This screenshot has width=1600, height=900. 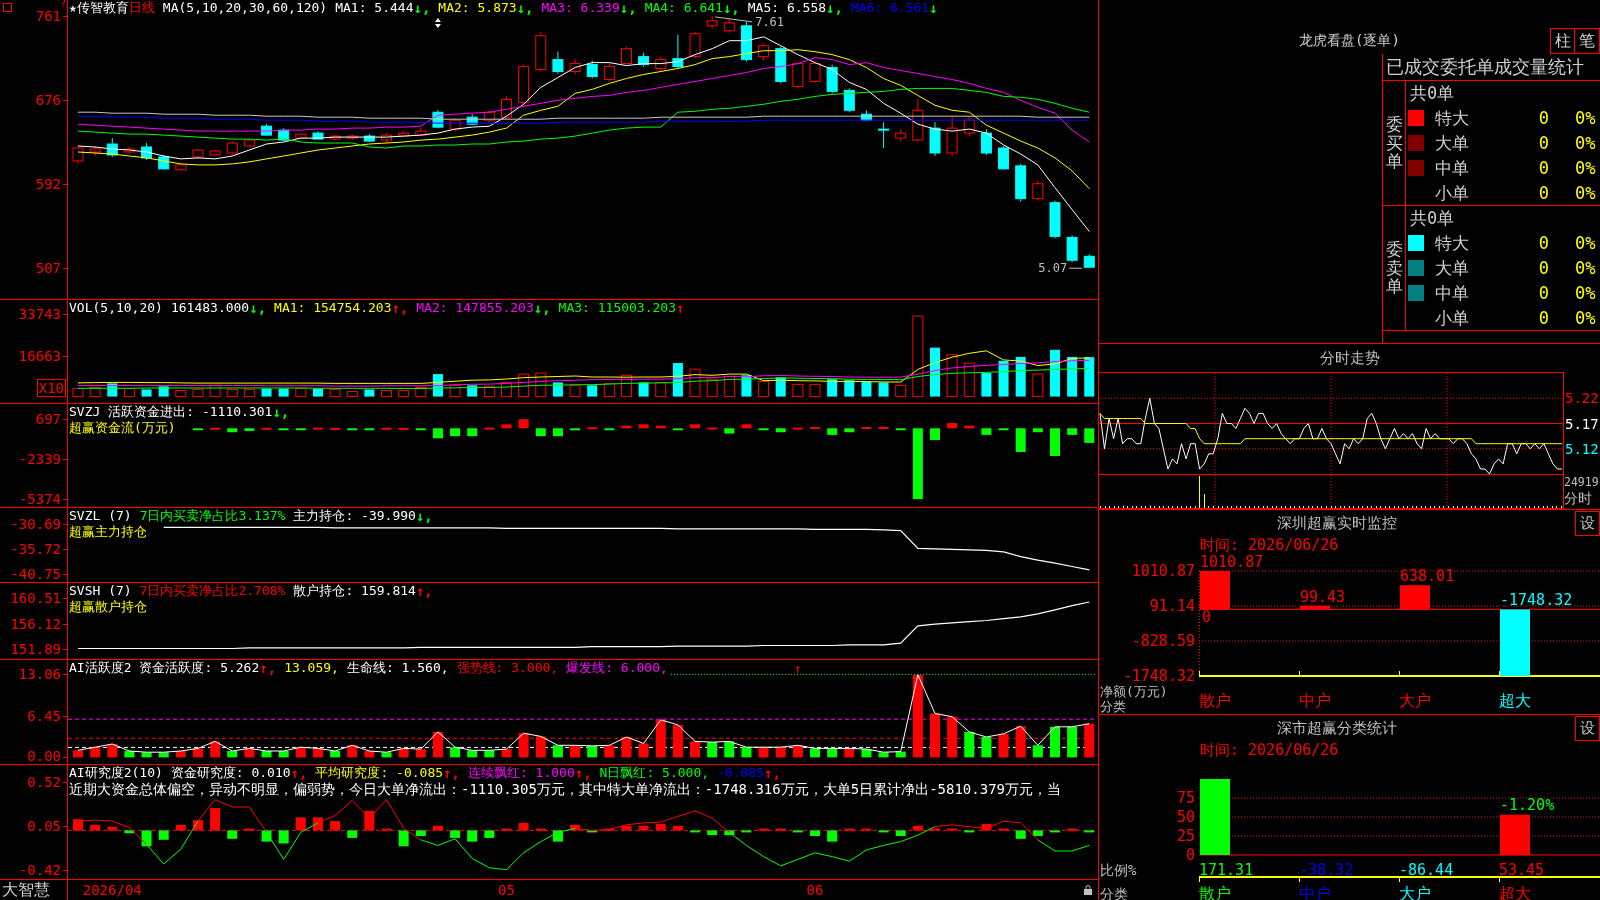 What do you see at coordinates (1158, 676) in the screenshot?
I see `axis-label: -1748.32` at bounding box center [1158, 676].